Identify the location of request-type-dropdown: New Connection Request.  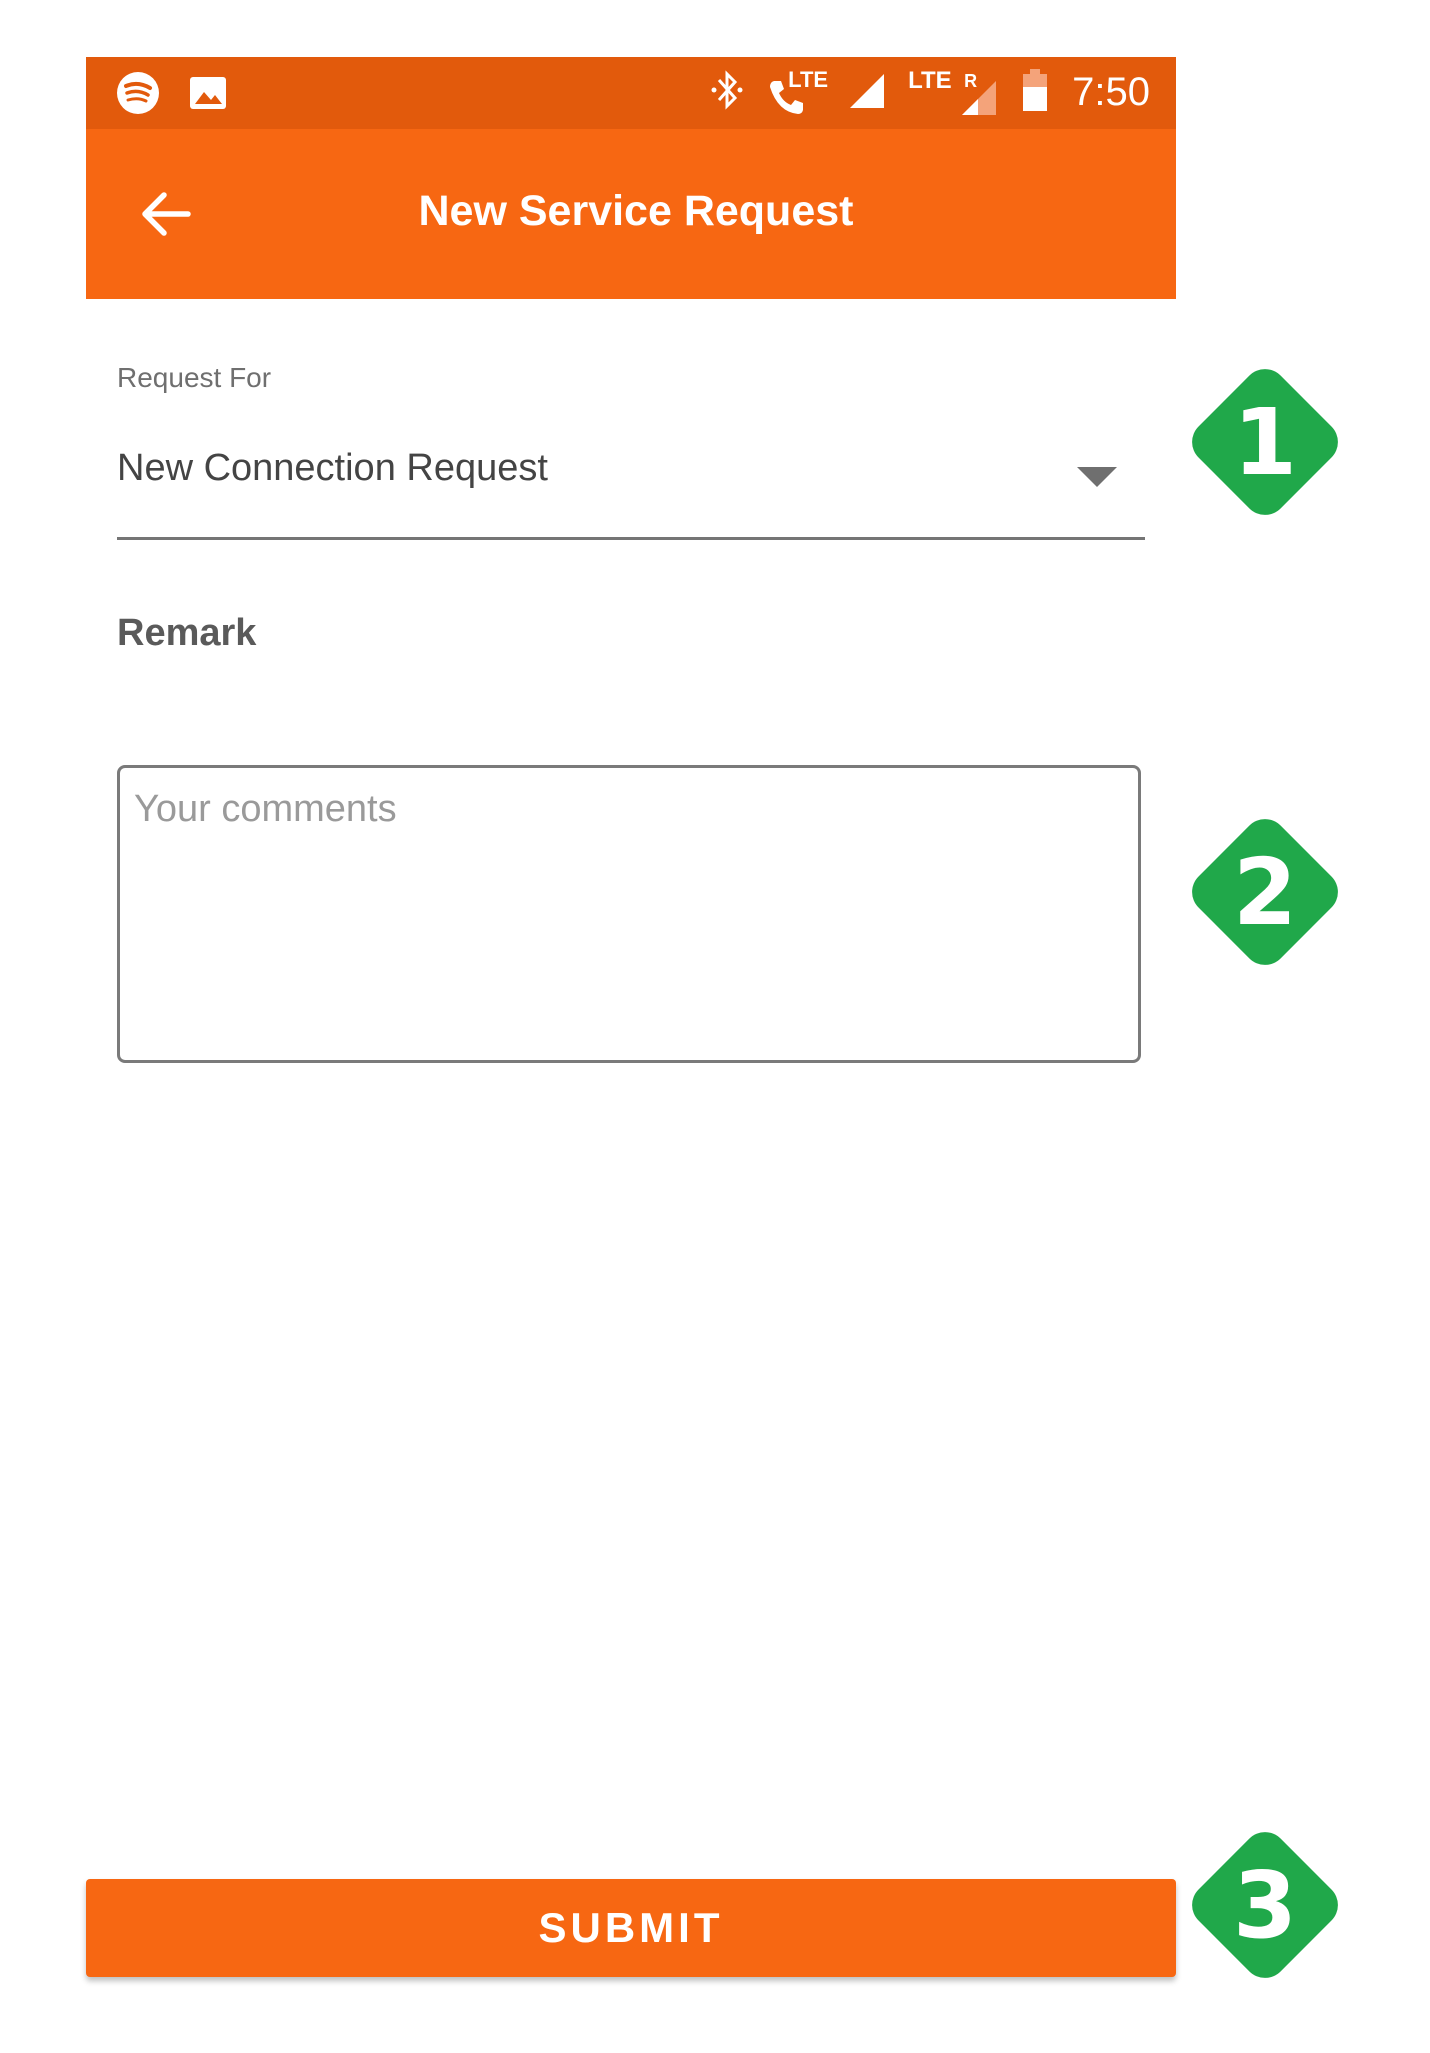
(631, 483).